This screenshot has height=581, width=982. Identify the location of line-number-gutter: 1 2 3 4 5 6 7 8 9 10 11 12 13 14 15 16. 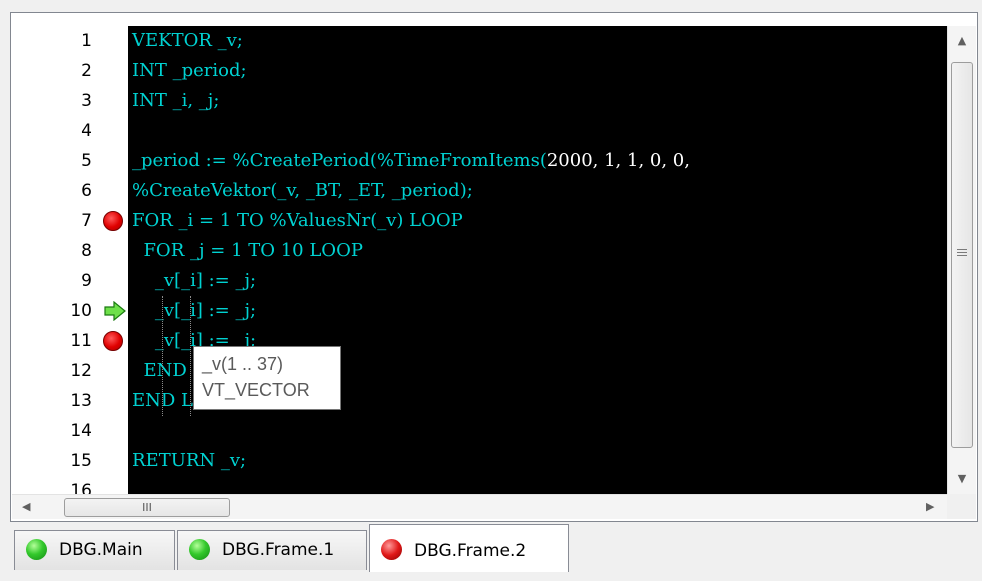
(70, 263).